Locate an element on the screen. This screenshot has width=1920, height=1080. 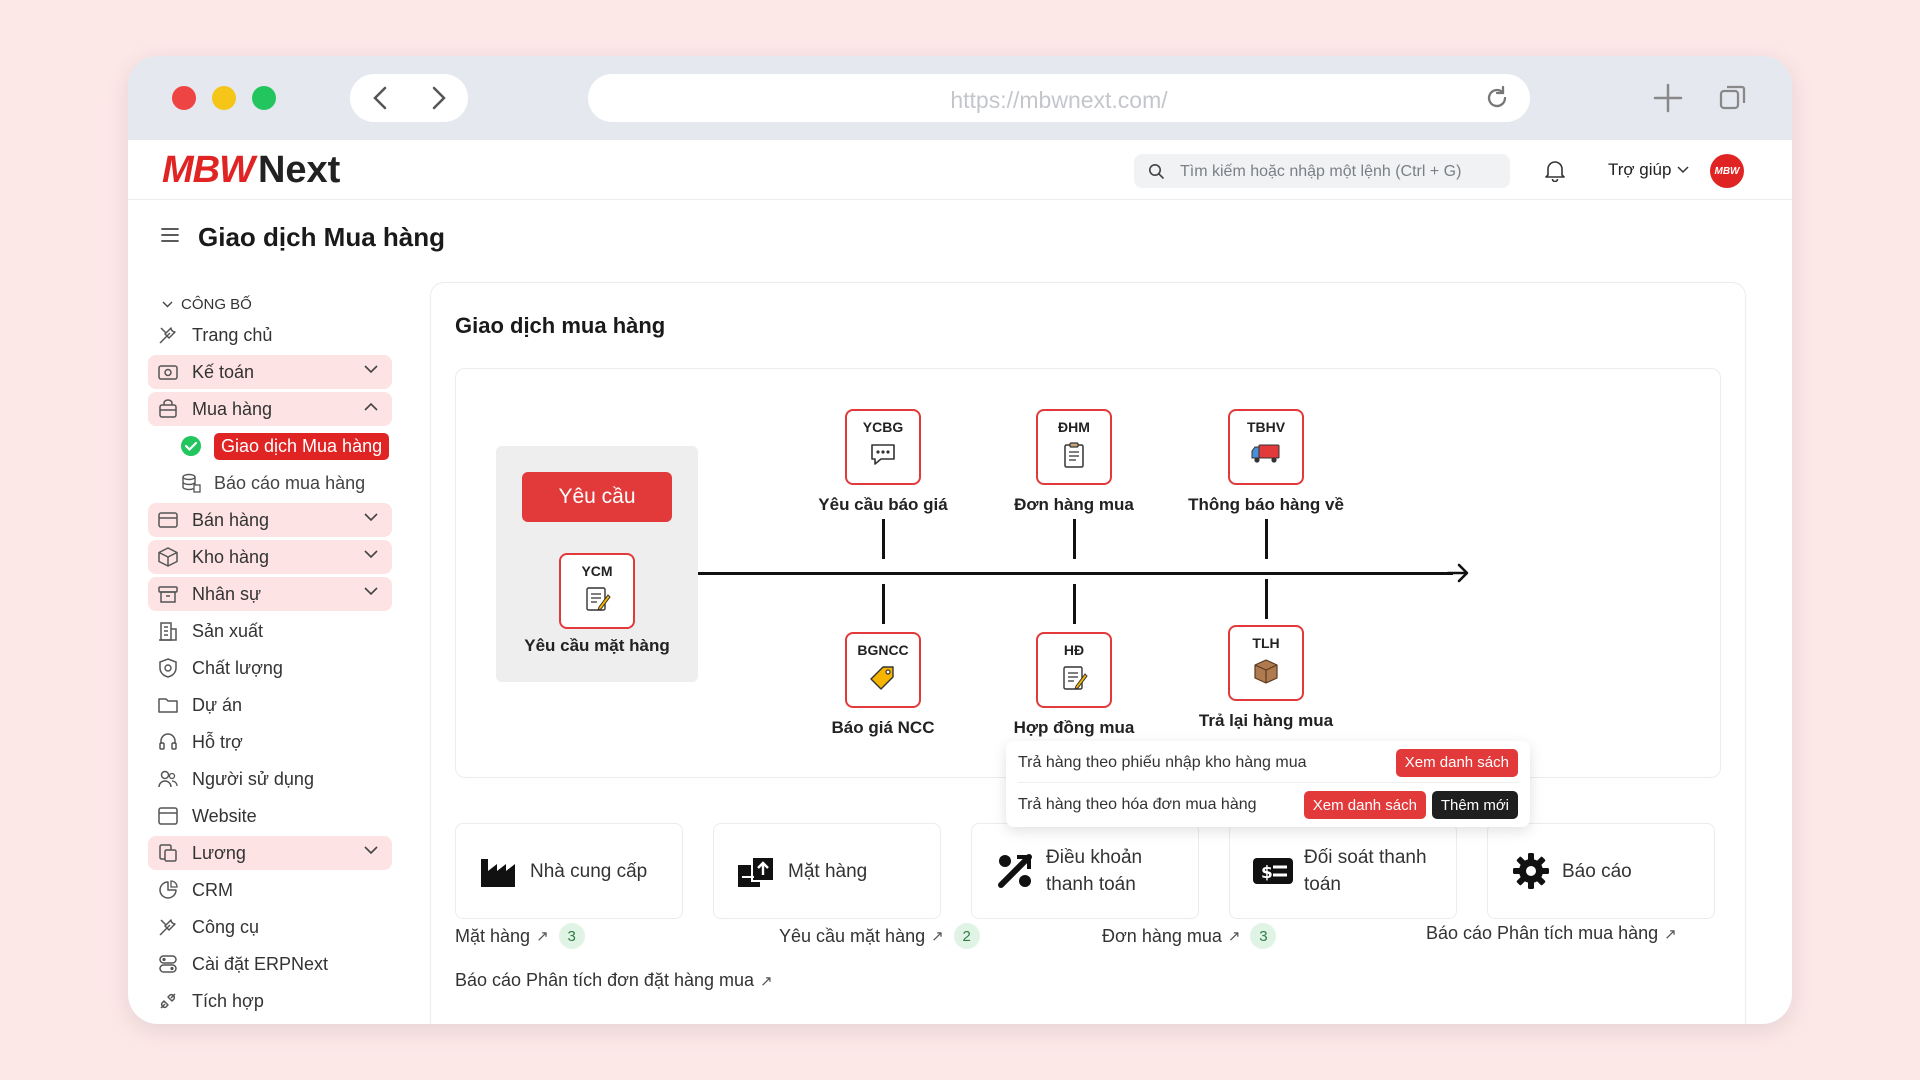
tabs-icon is located at coordinates (1733, 99).